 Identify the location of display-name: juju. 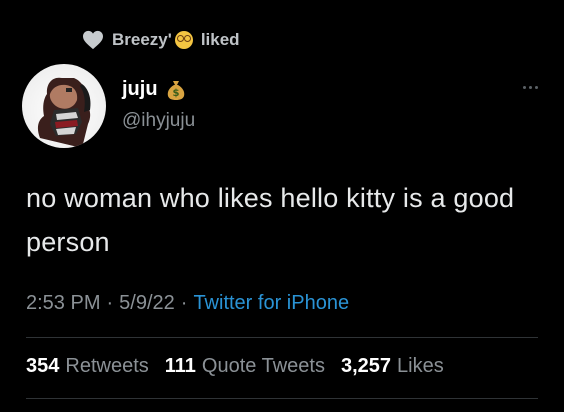
(140, 89).